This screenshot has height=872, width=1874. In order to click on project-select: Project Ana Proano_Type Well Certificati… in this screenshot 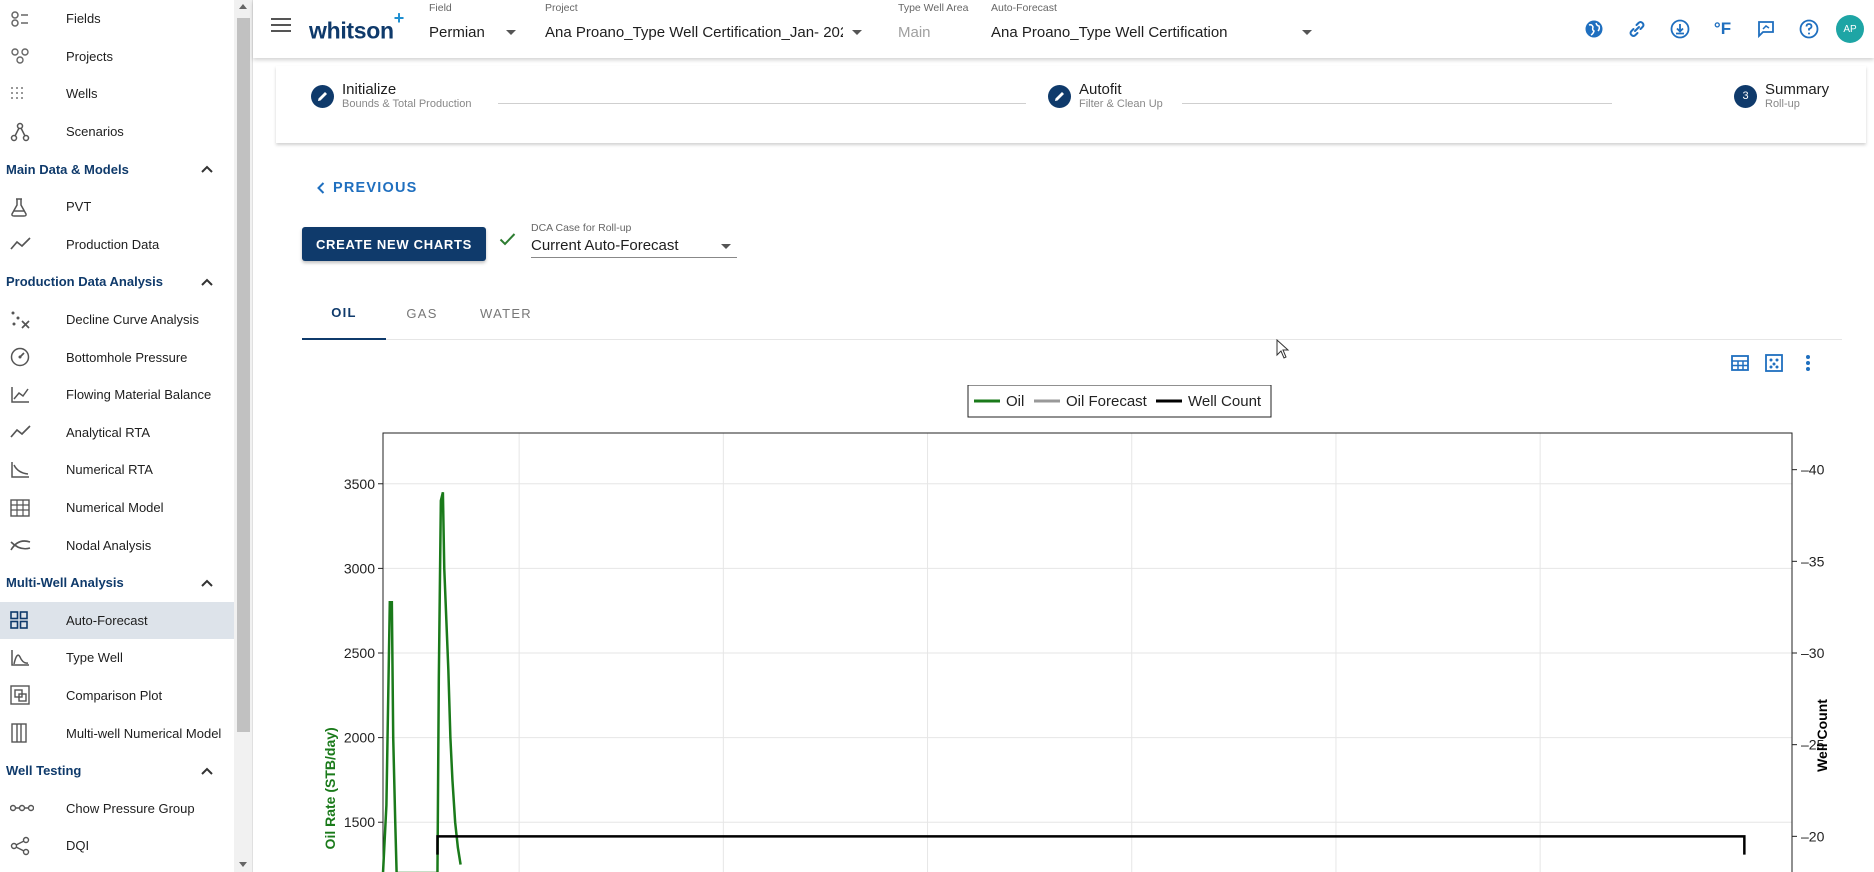, I will do `click(710, 29)`.